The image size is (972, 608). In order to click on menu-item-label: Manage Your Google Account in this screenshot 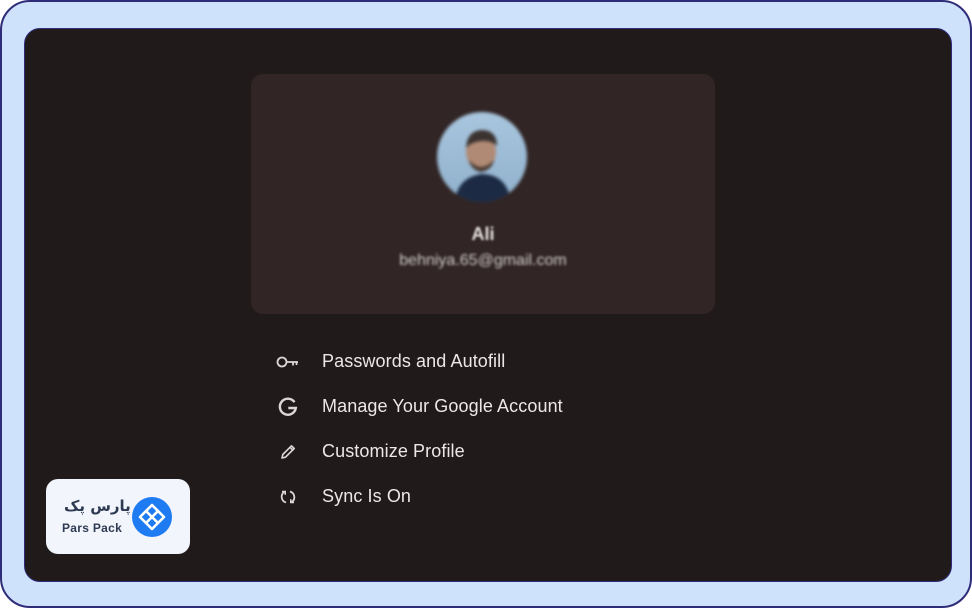, I will do `click(442, 406)`.